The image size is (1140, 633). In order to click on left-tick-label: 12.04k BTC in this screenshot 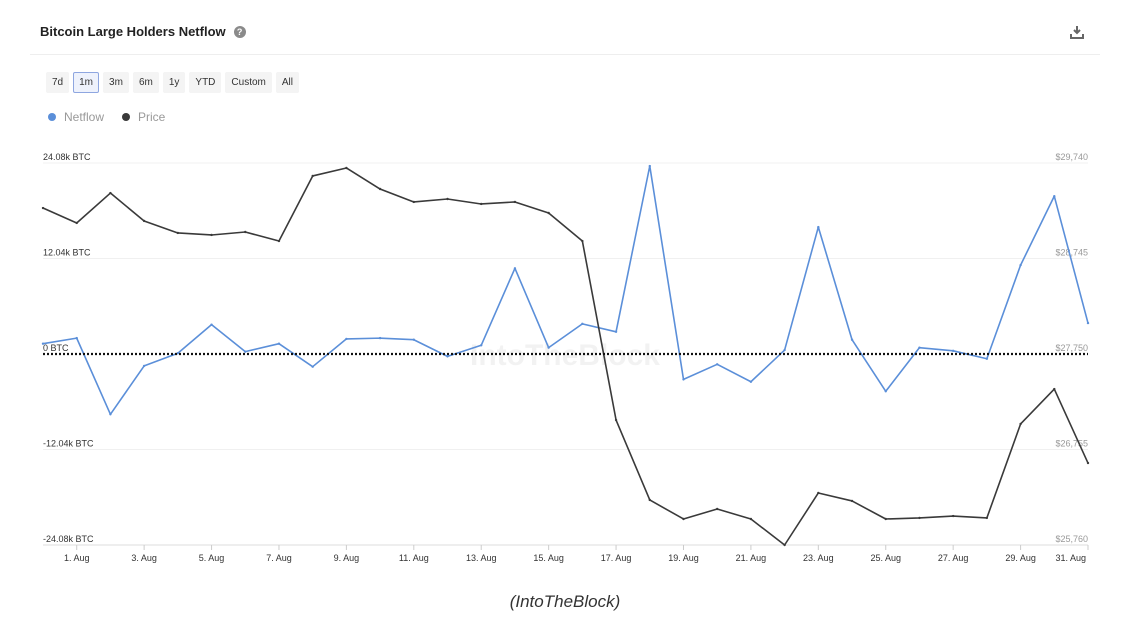, I will do `click(67, 253)`.